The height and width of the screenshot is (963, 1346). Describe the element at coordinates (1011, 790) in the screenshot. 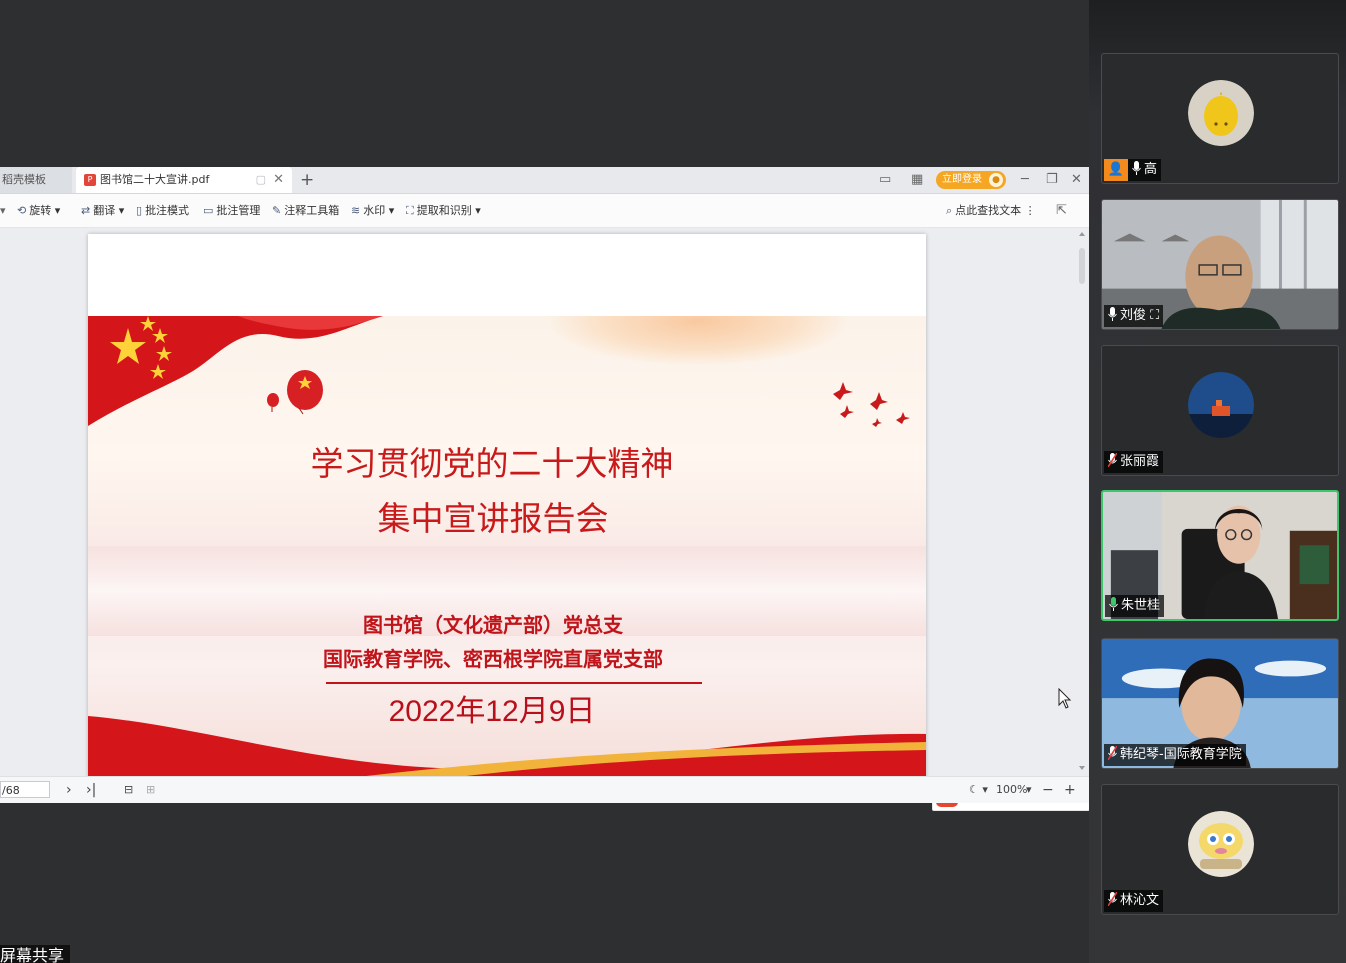

I see `zoom-level: 100%` at that location.